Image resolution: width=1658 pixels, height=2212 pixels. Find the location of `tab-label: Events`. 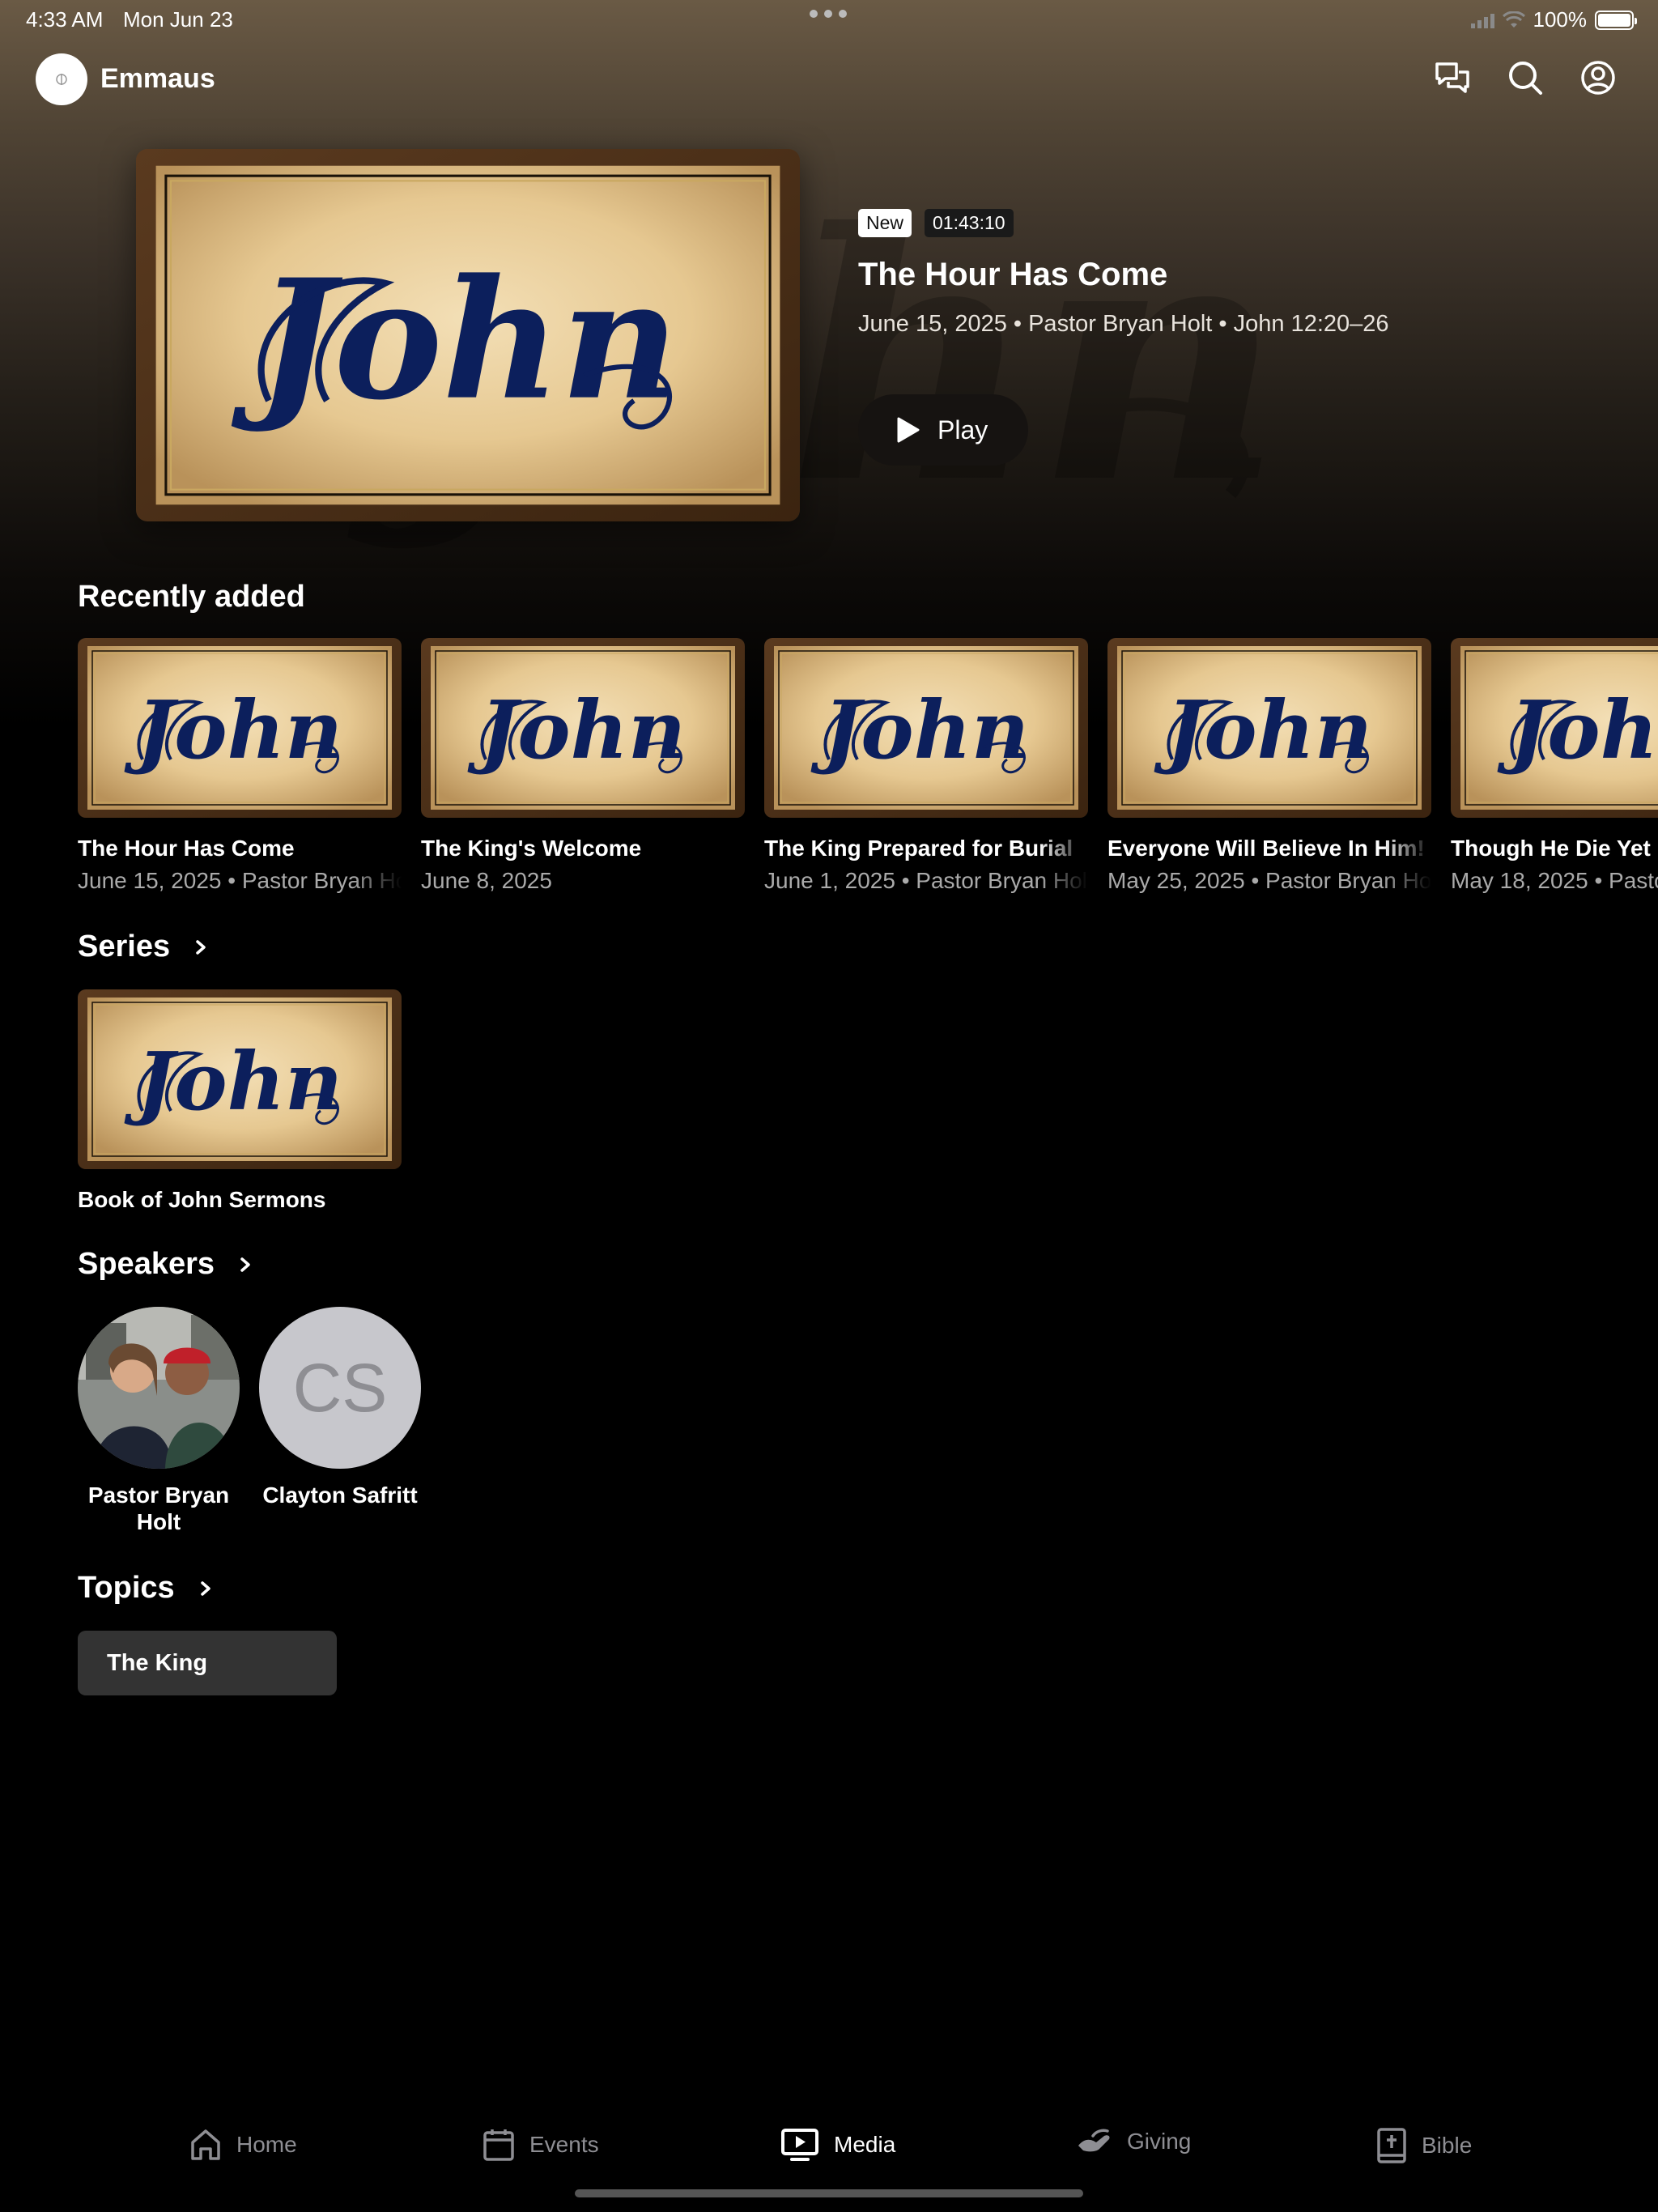

tab-label: Events is located at coordinates (564, 2145).